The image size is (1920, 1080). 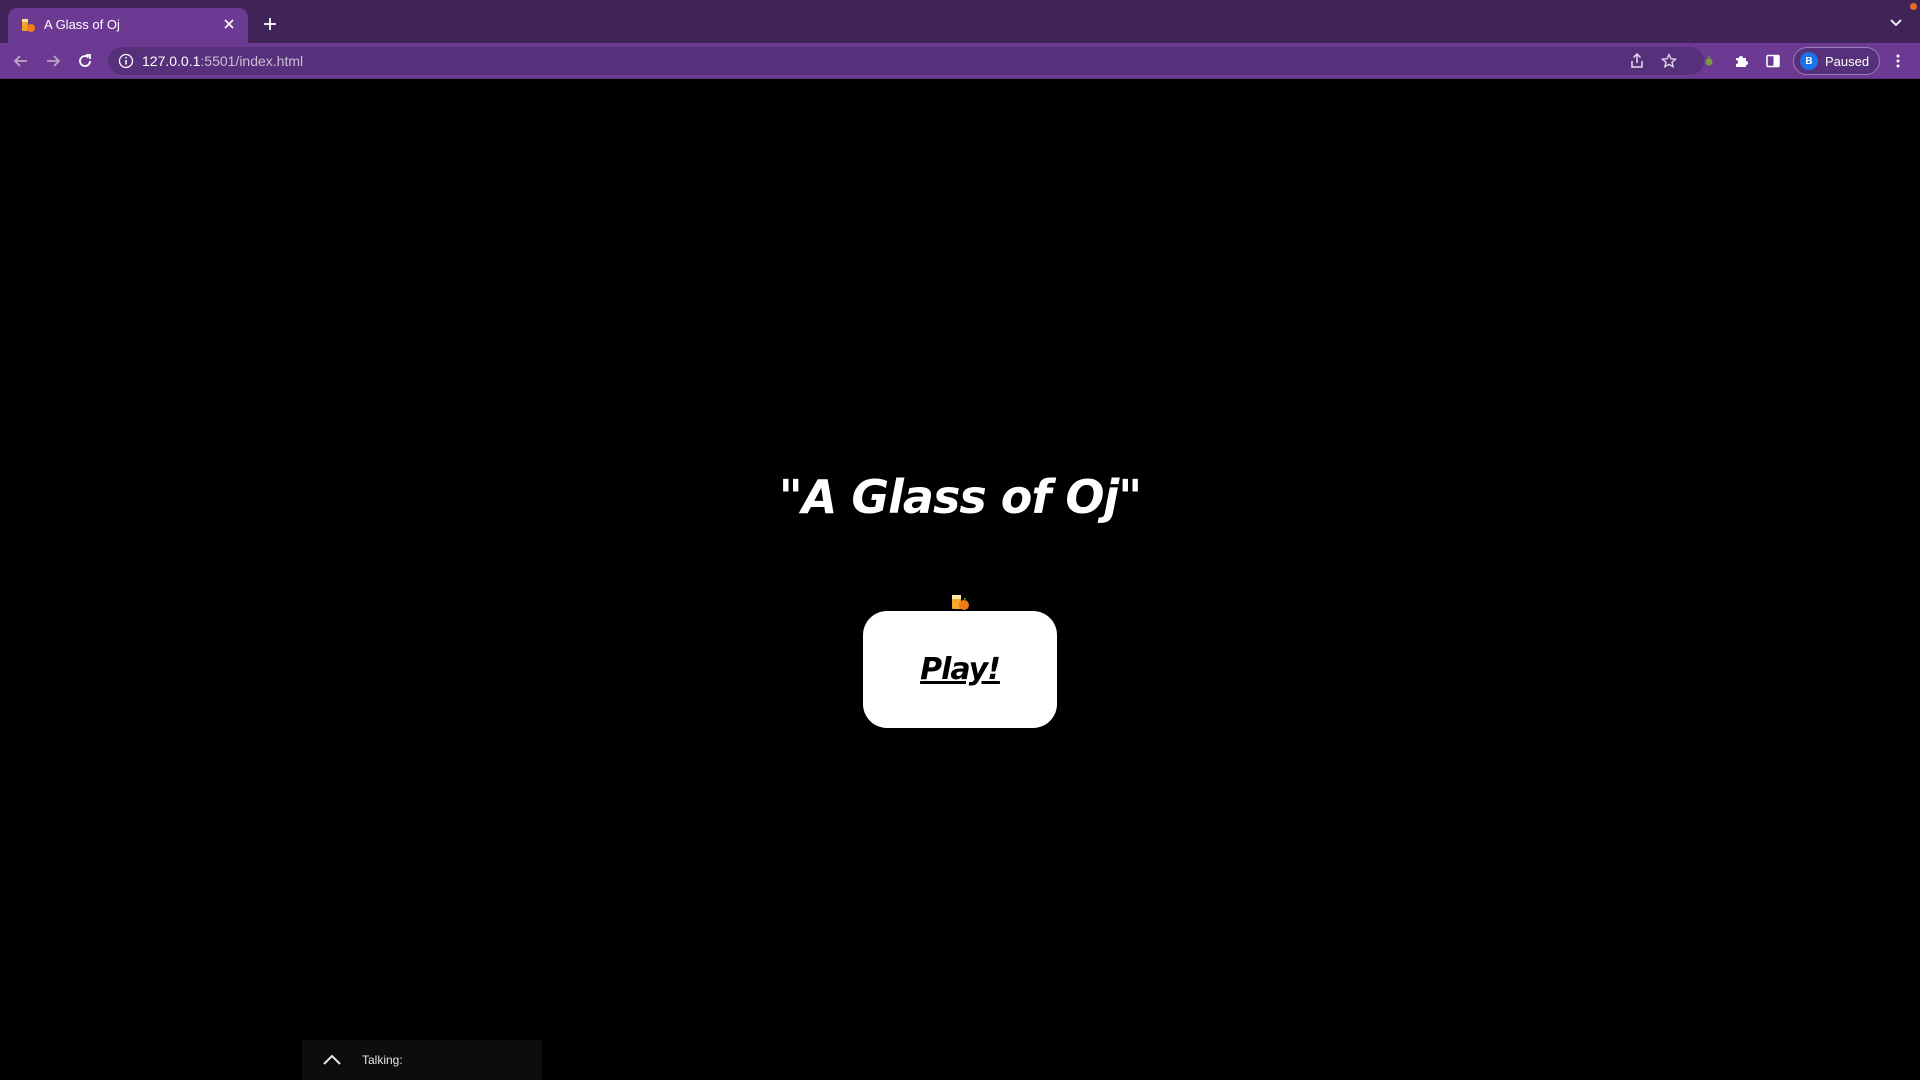 I want to click on orange-juice-favicon-icon, so click(x=28, y=25).